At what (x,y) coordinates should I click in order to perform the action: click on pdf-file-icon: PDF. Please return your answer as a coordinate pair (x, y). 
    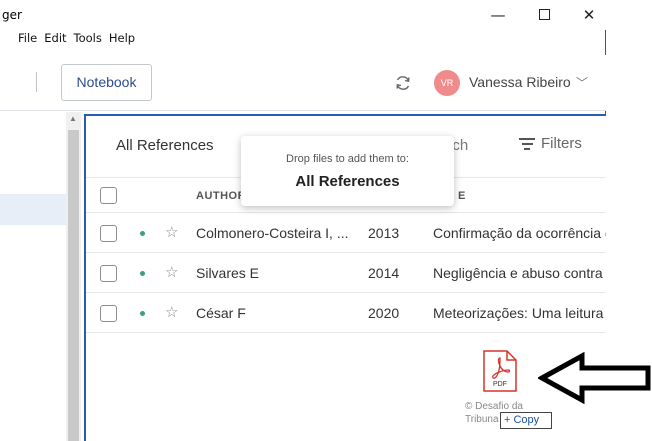
    Looking at the image, I should click on (500, 371).